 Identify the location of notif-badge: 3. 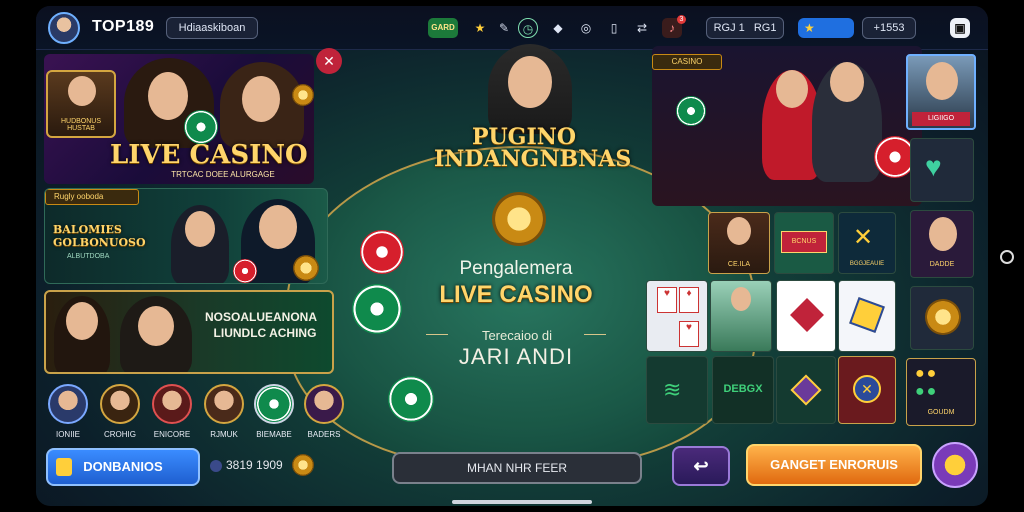
(681, 19).